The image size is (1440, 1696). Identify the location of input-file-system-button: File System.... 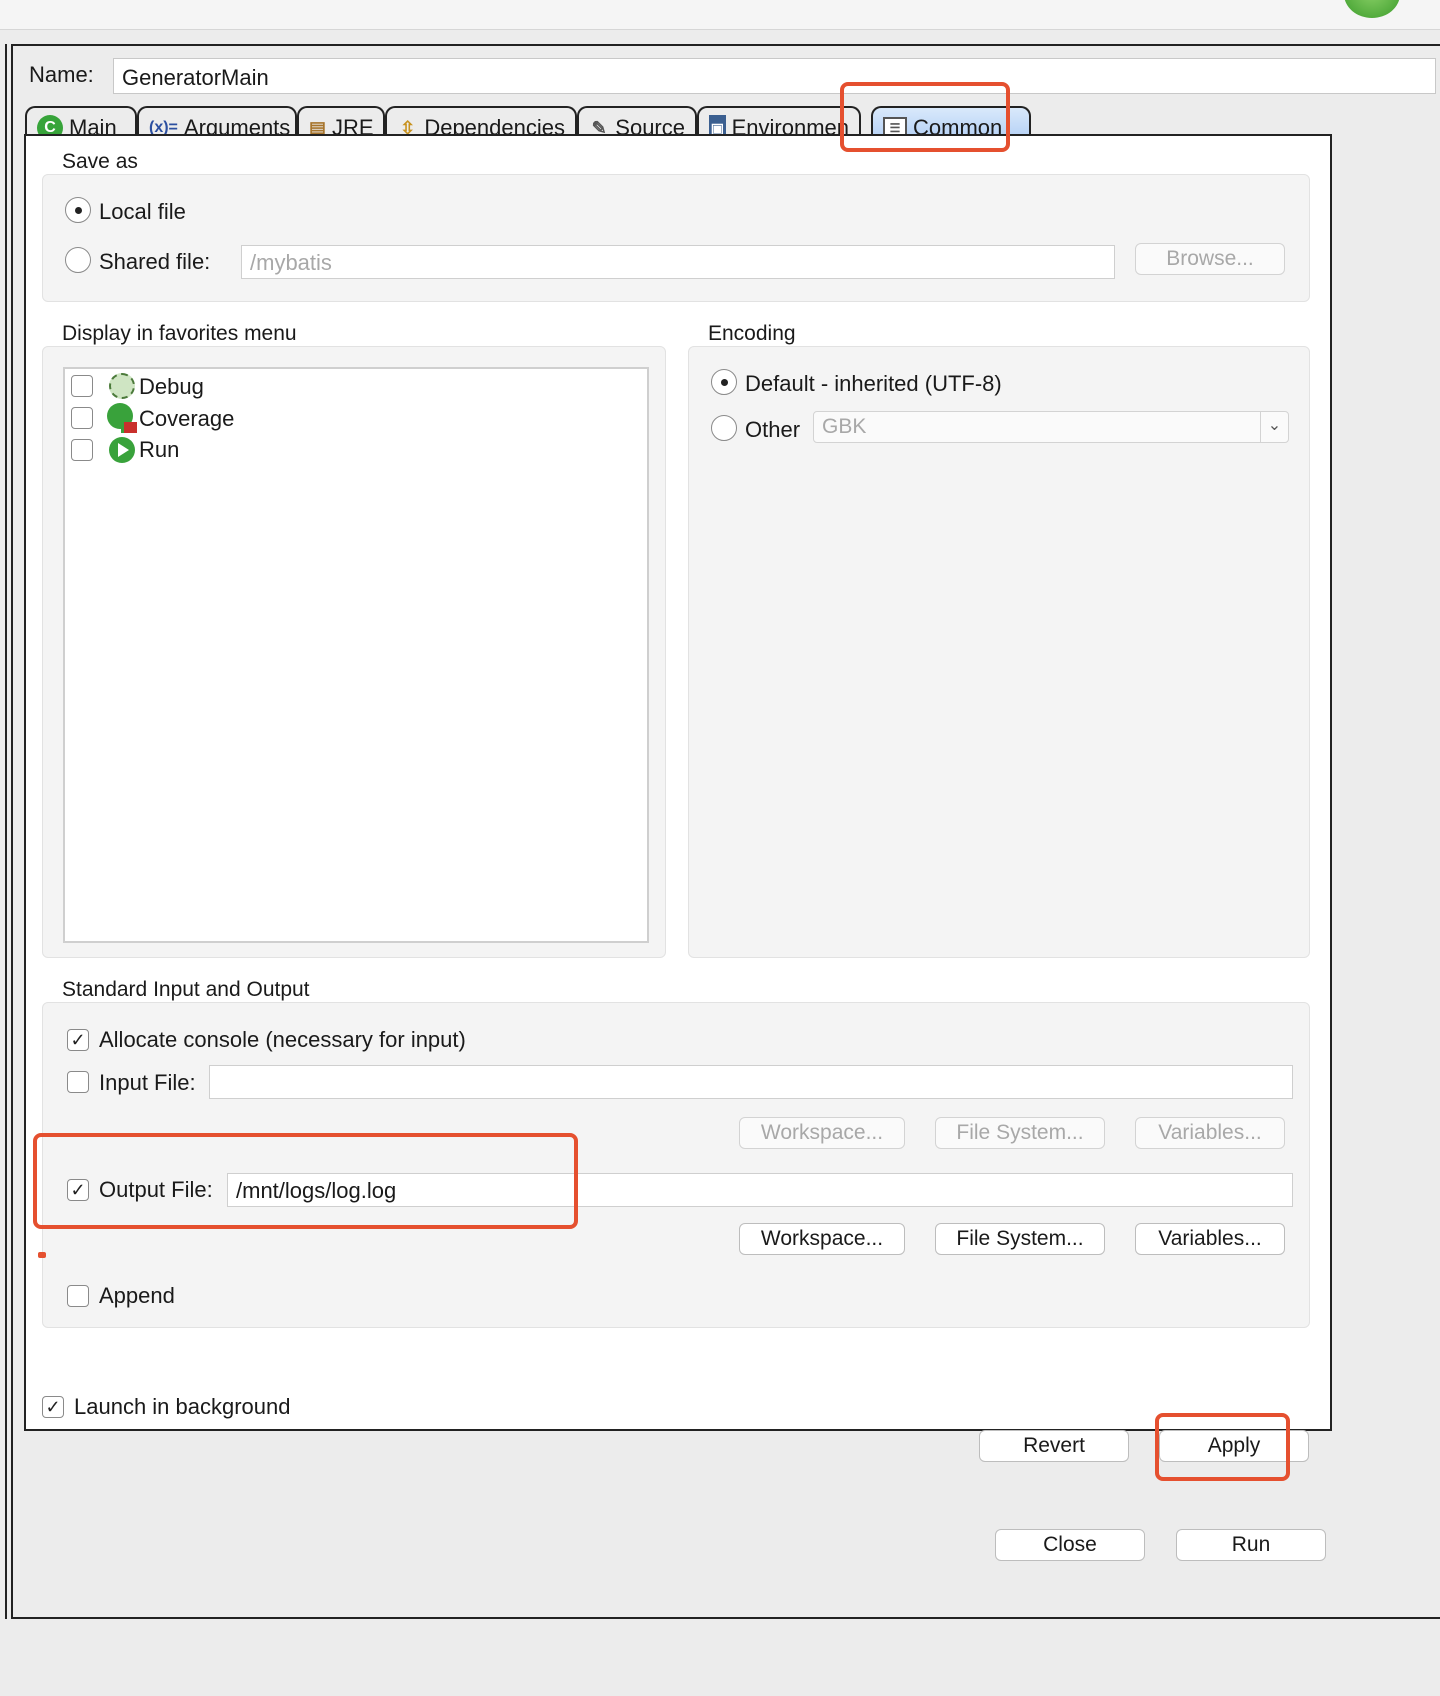
(1020, 1133).